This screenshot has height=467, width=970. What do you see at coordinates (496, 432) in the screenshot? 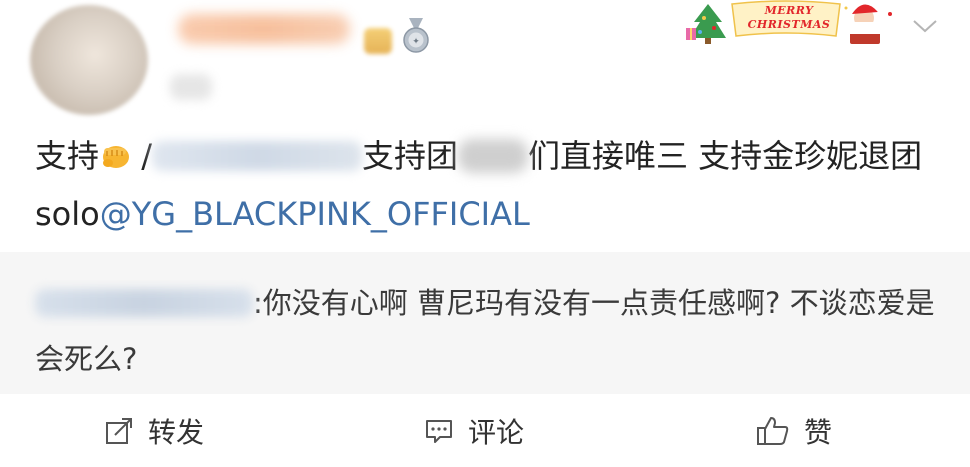
I see `comment-label: 评论` at bounding box center [496, 432].